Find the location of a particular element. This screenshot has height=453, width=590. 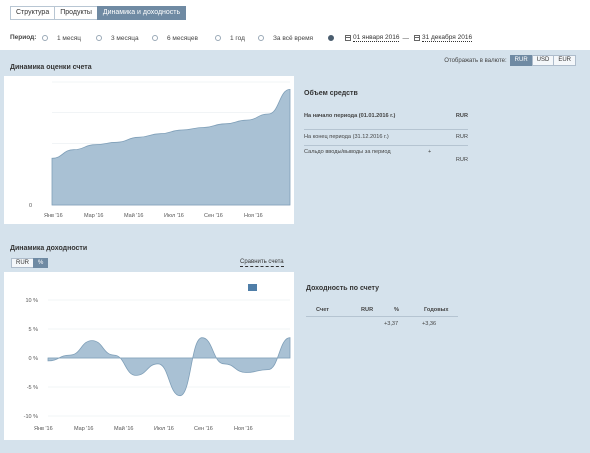

legend-swatch is located at coordinates (252, 287).